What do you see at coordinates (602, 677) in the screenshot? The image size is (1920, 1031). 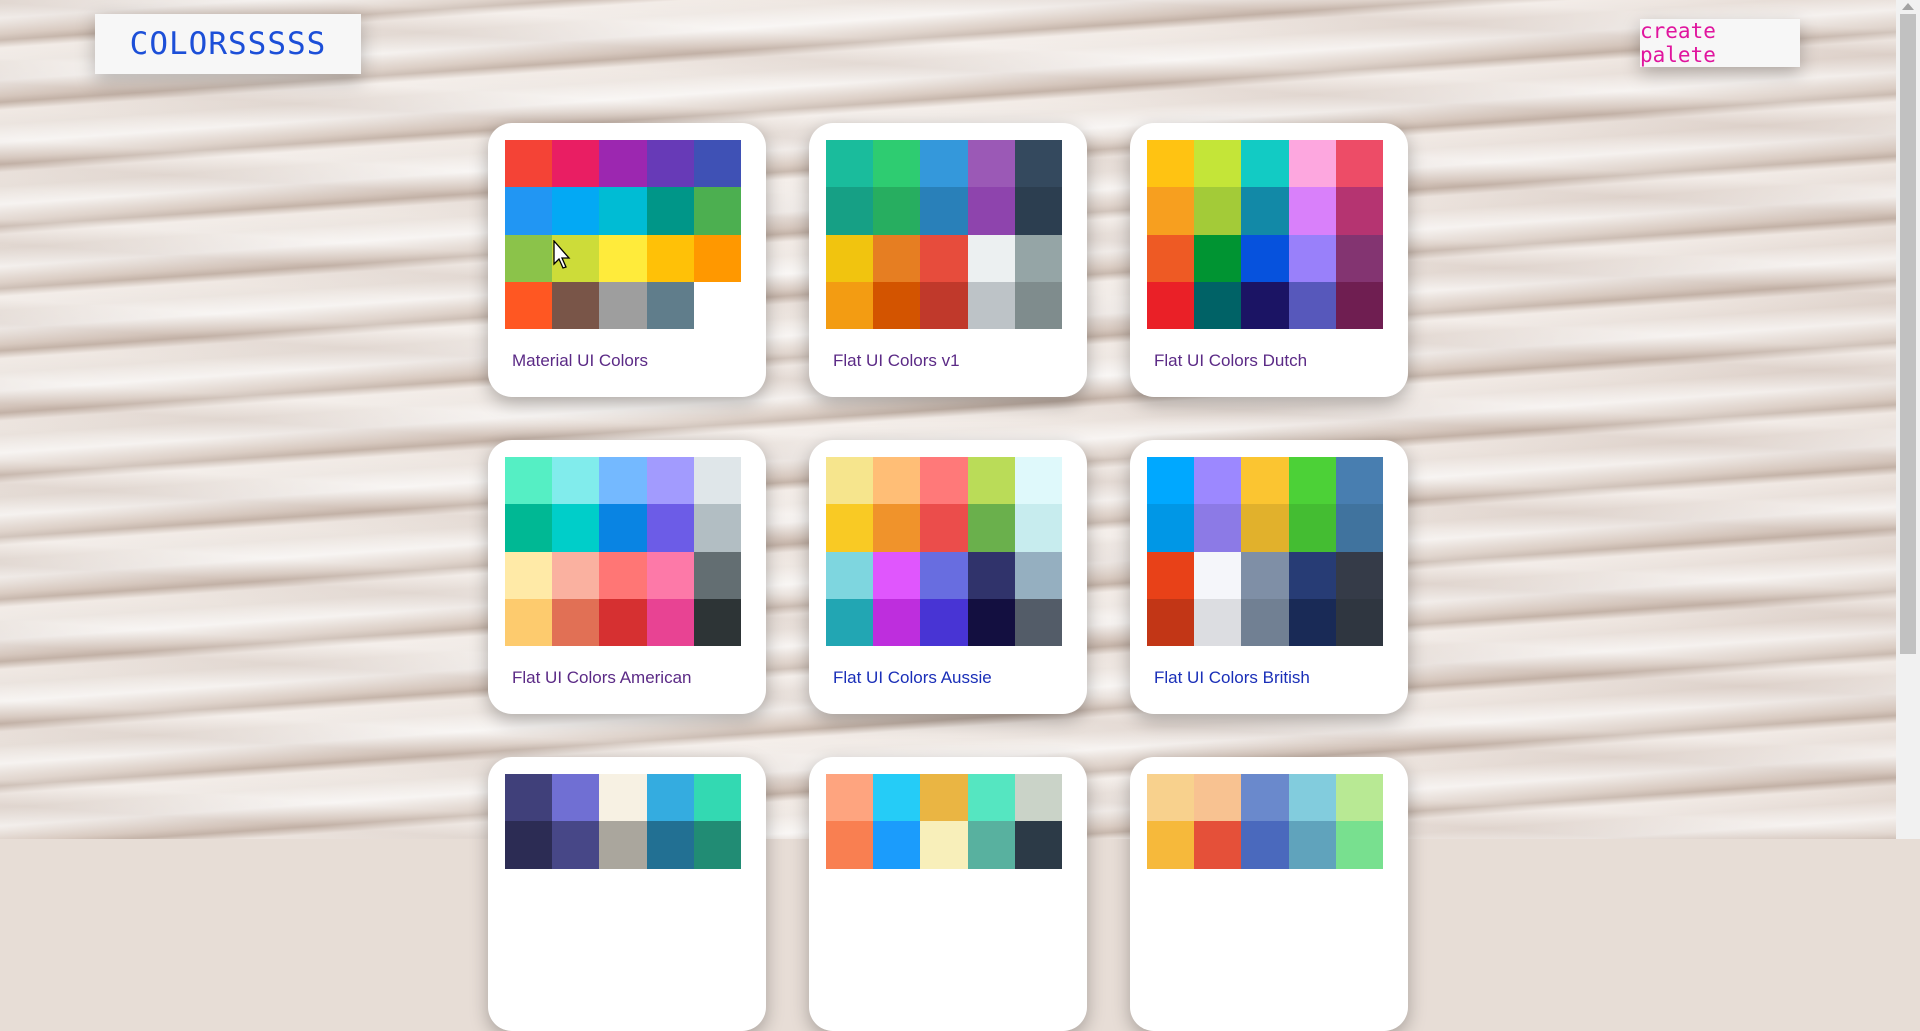 I see `palette-title: Flat UI Colors American` at bounding box center [602, 677].